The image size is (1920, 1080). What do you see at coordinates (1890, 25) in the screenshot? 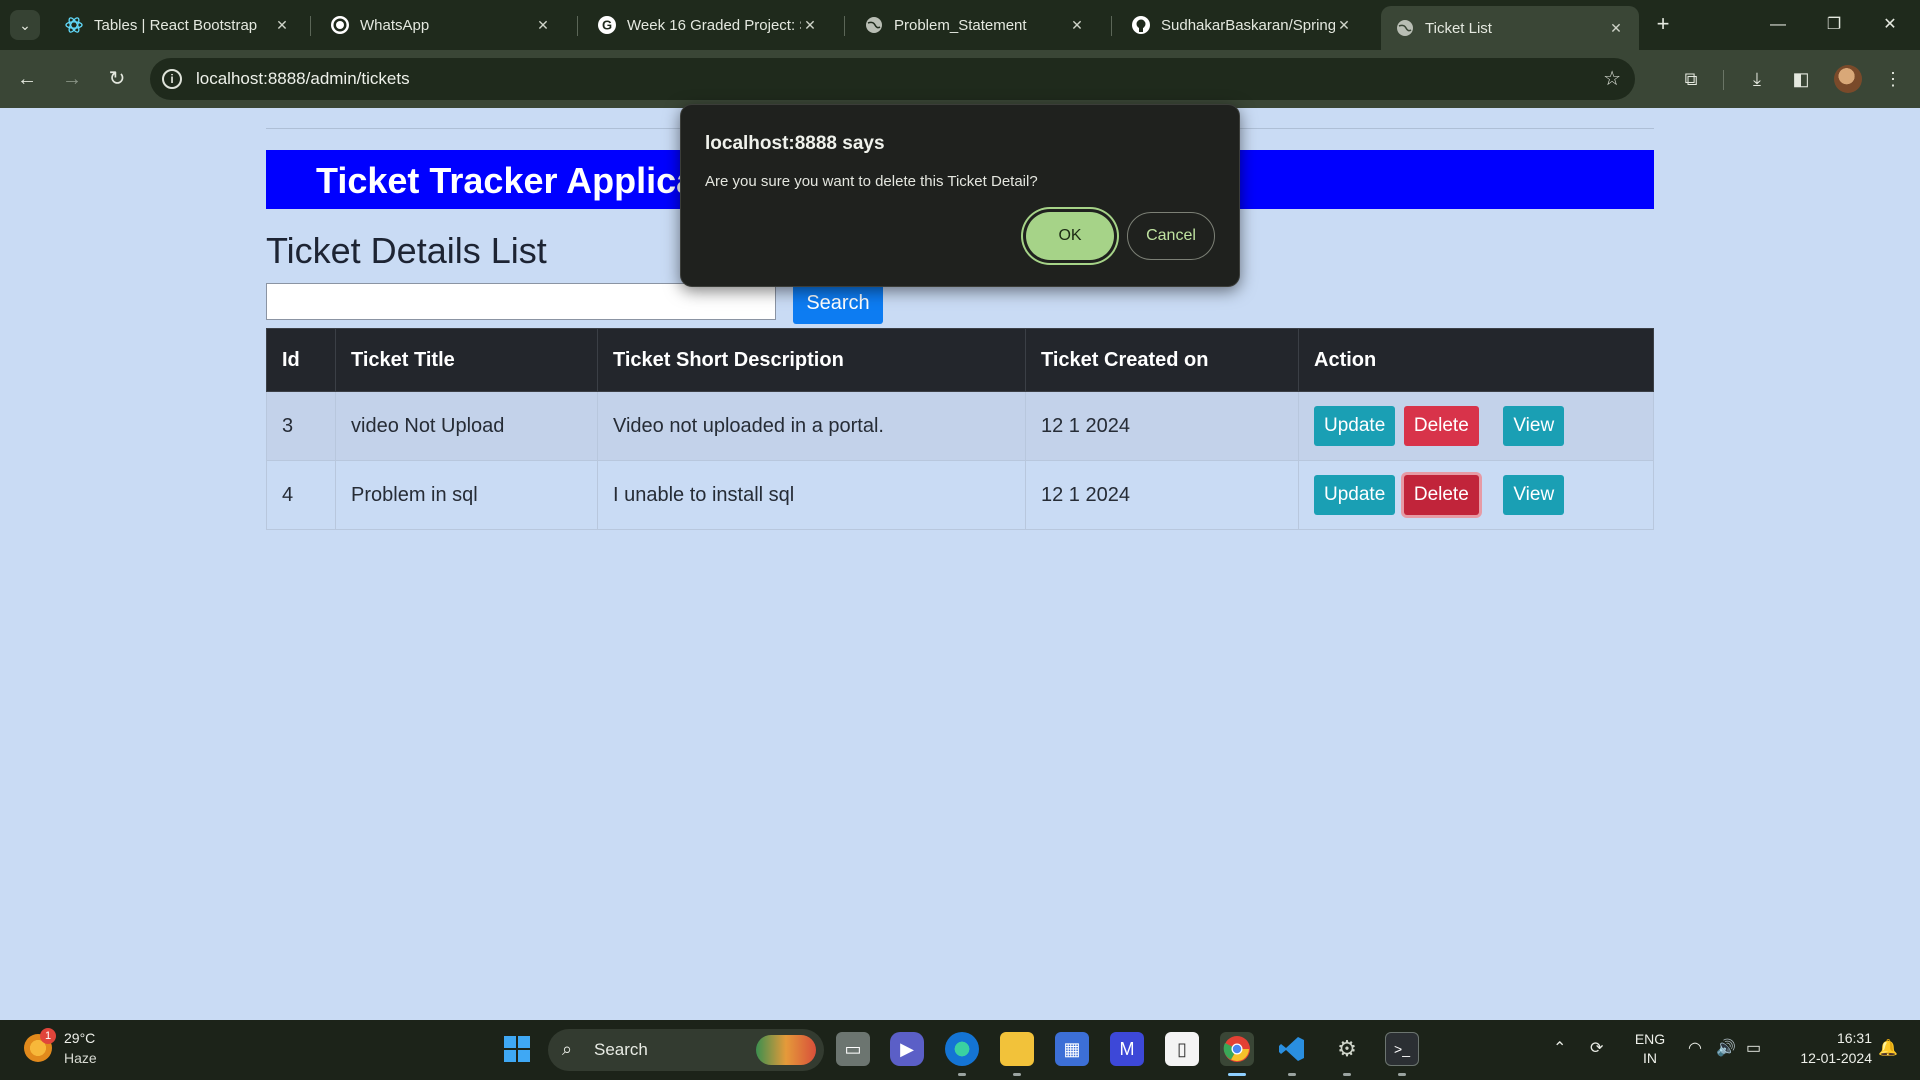
I see `close-window-icon: ✕` at bounding box center [1890, 25].